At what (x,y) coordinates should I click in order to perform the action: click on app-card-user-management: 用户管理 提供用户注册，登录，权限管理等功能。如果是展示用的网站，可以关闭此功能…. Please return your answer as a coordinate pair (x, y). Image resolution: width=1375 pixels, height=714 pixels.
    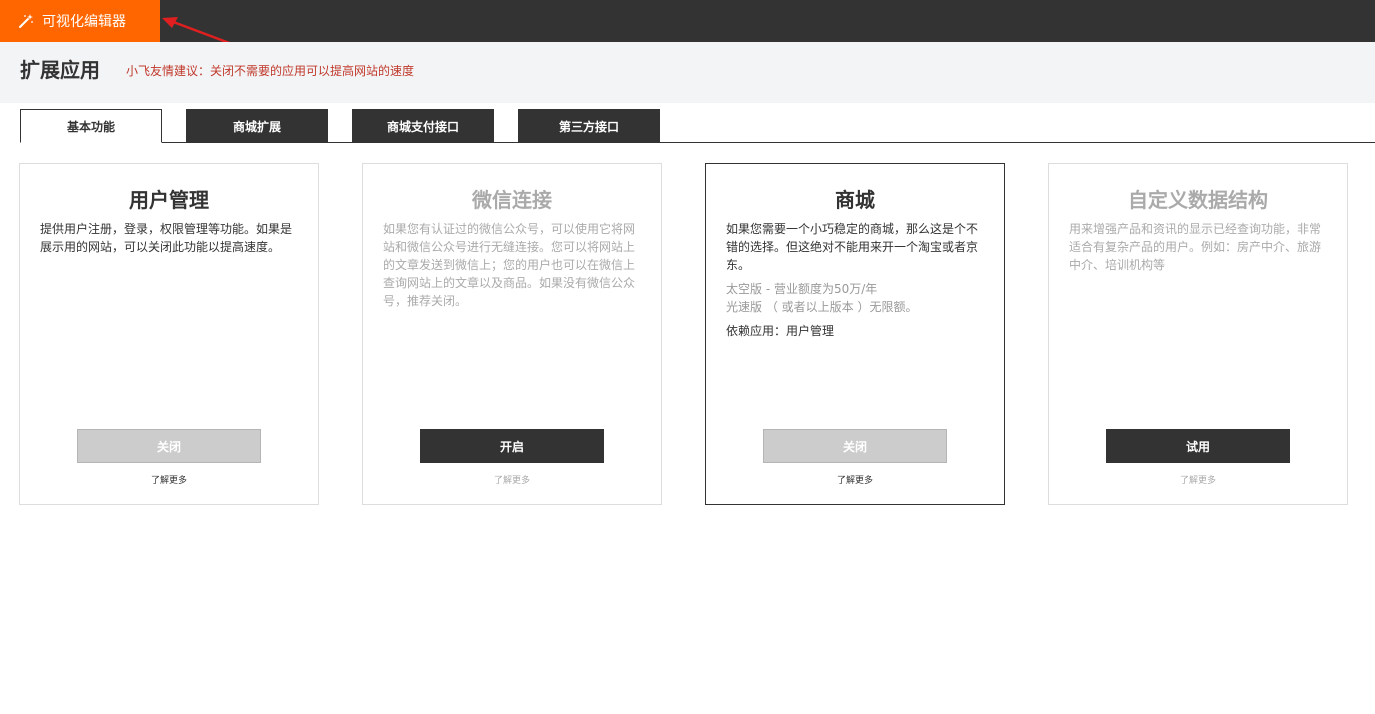
    Looking at the image, I should click on (169, 334).